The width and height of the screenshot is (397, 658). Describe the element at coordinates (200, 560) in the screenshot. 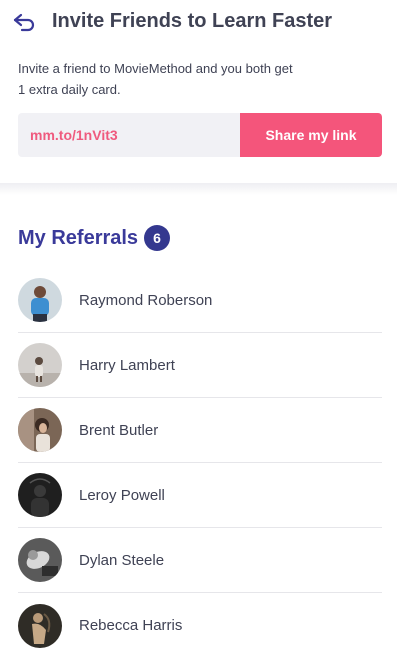

I see `list-item: Dylan Steele` at that location.